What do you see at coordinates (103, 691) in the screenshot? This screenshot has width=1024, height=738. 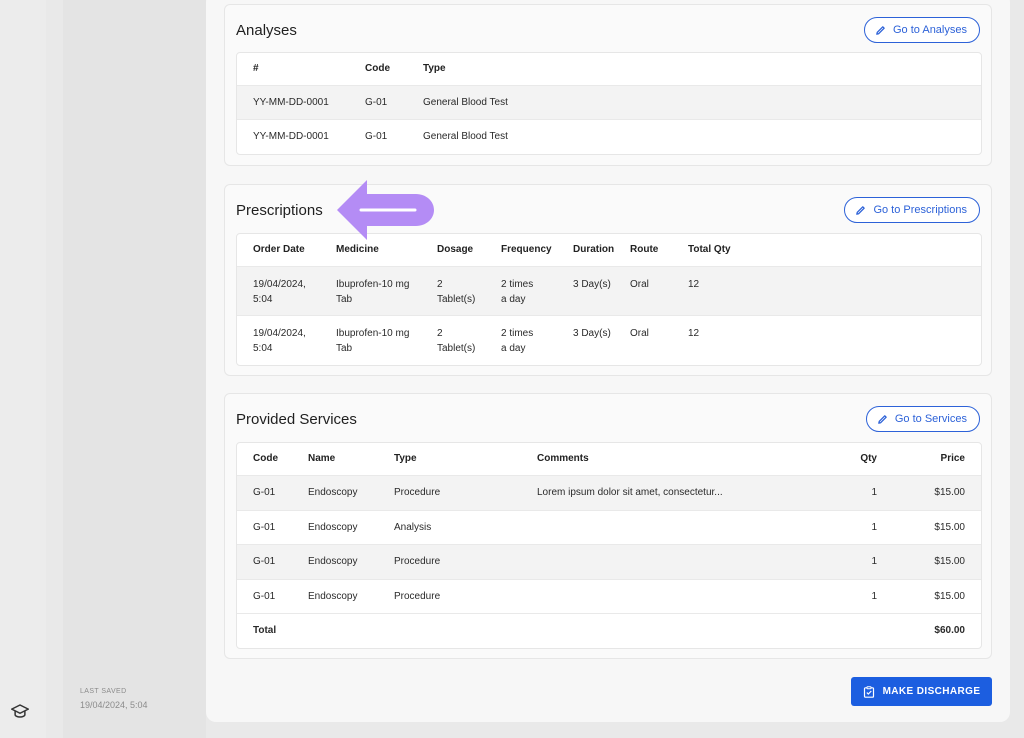 I see `last-saved-label: LAST SAVED` at bounding box center [103, 691].